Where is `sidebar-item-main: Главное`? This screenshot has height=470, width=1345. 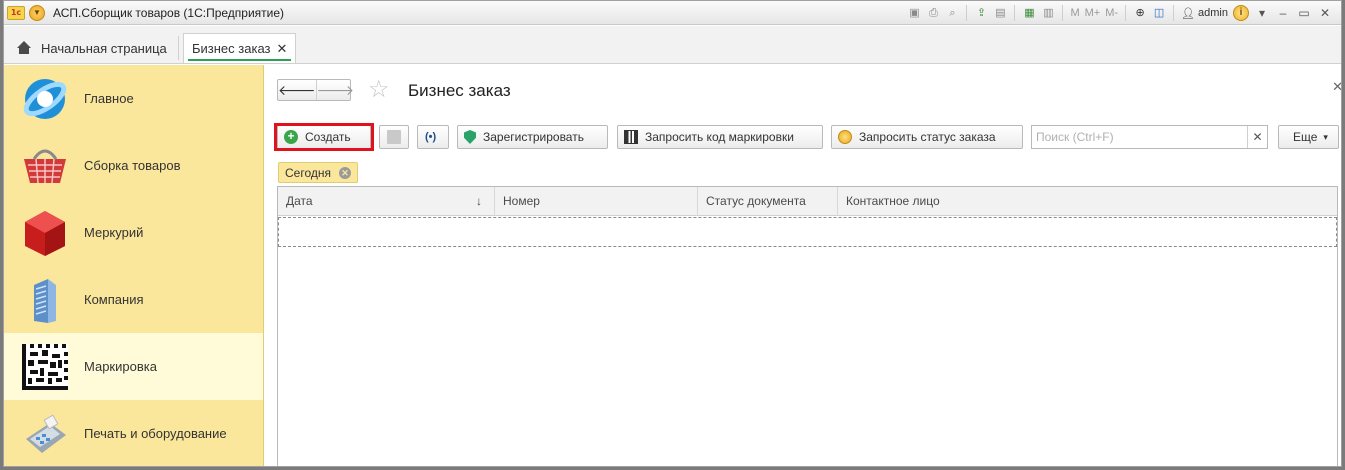
sidebar-item-main: Главное is located at coordinates (133, 98).